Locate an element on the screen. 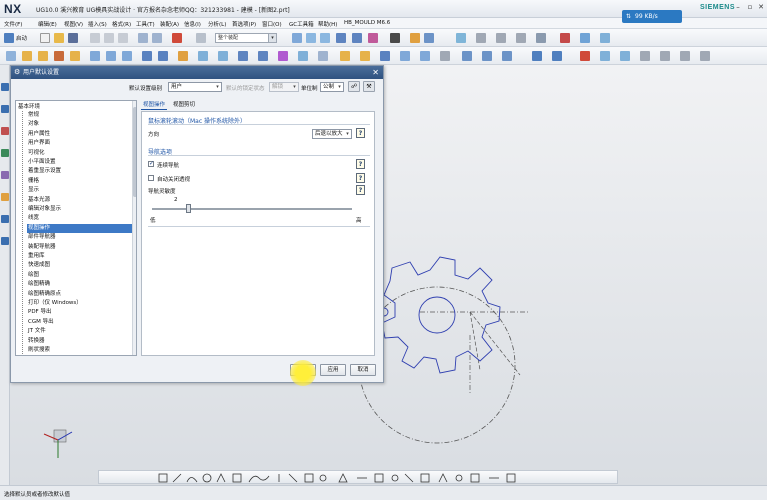 This screenshot has height=500, width=767. apply-button: 应用 is located at coordinates (333, 370).